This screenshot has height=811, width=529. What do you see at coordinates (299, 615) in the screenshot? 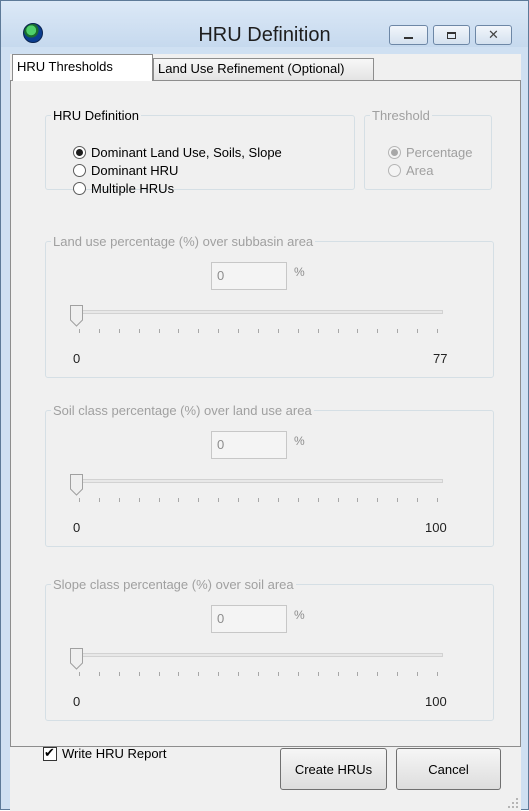
I see `slope-class-unit: %` at bounding box center [299, 615].